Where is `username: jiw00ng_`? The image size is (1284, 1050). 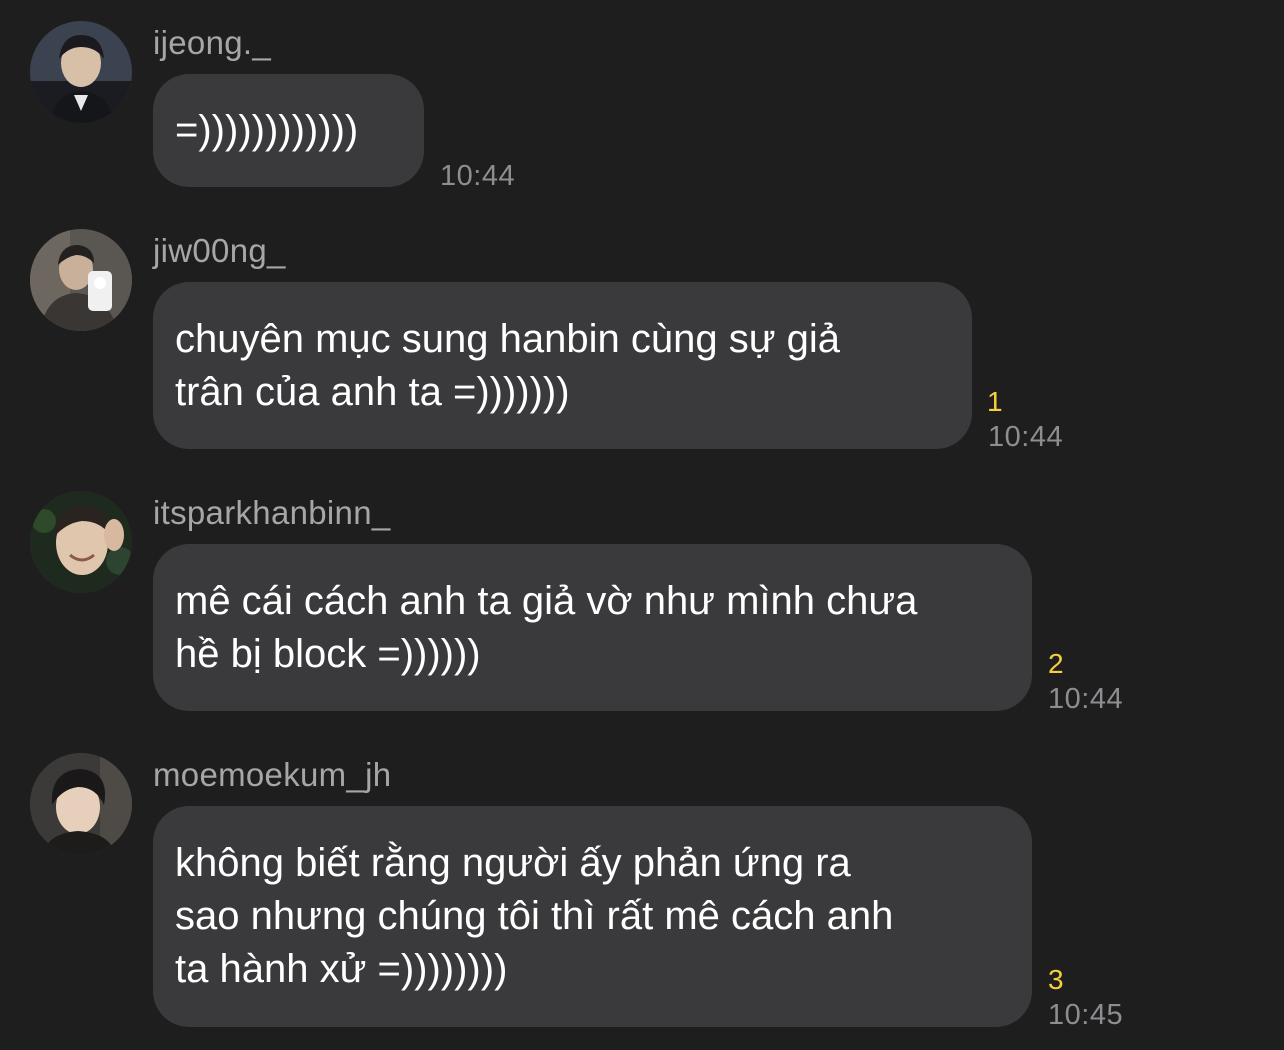
username: jiw00ng_ is located at coordinates (219, 250).